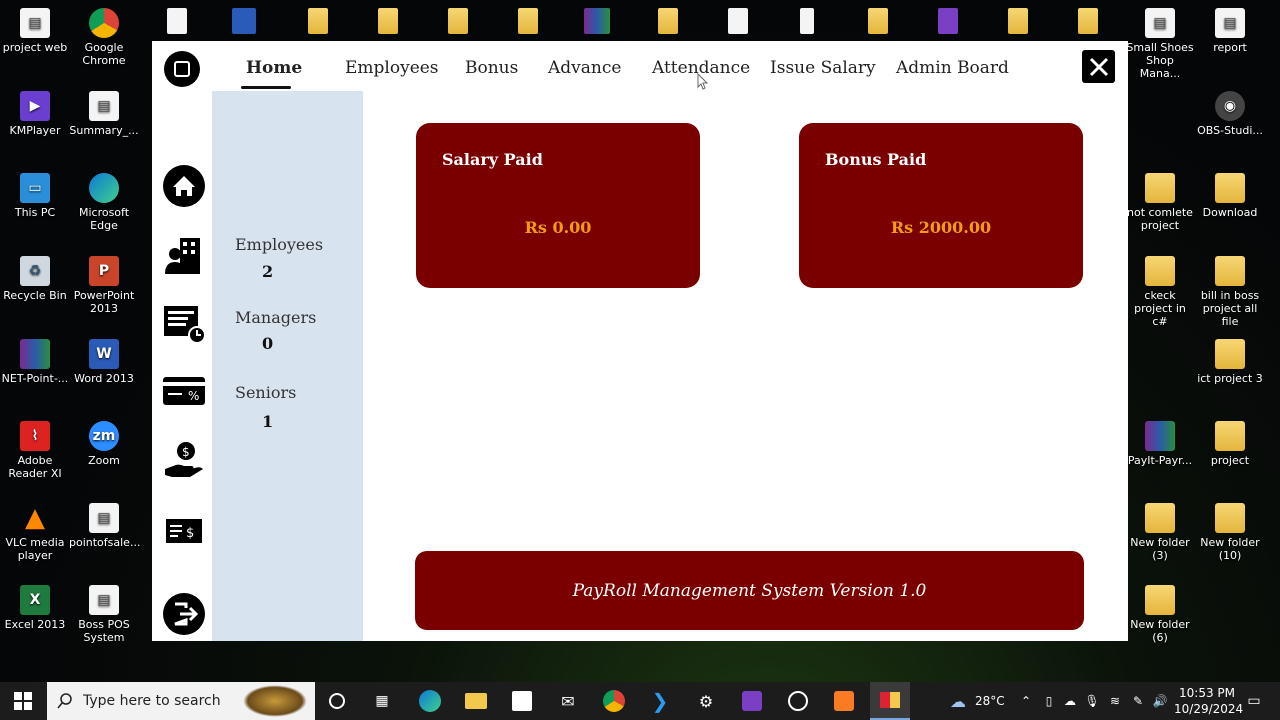 The height and width of the screenshot is (720, 1280). I want to click on sidebar-logout-button, so click(184, 614).